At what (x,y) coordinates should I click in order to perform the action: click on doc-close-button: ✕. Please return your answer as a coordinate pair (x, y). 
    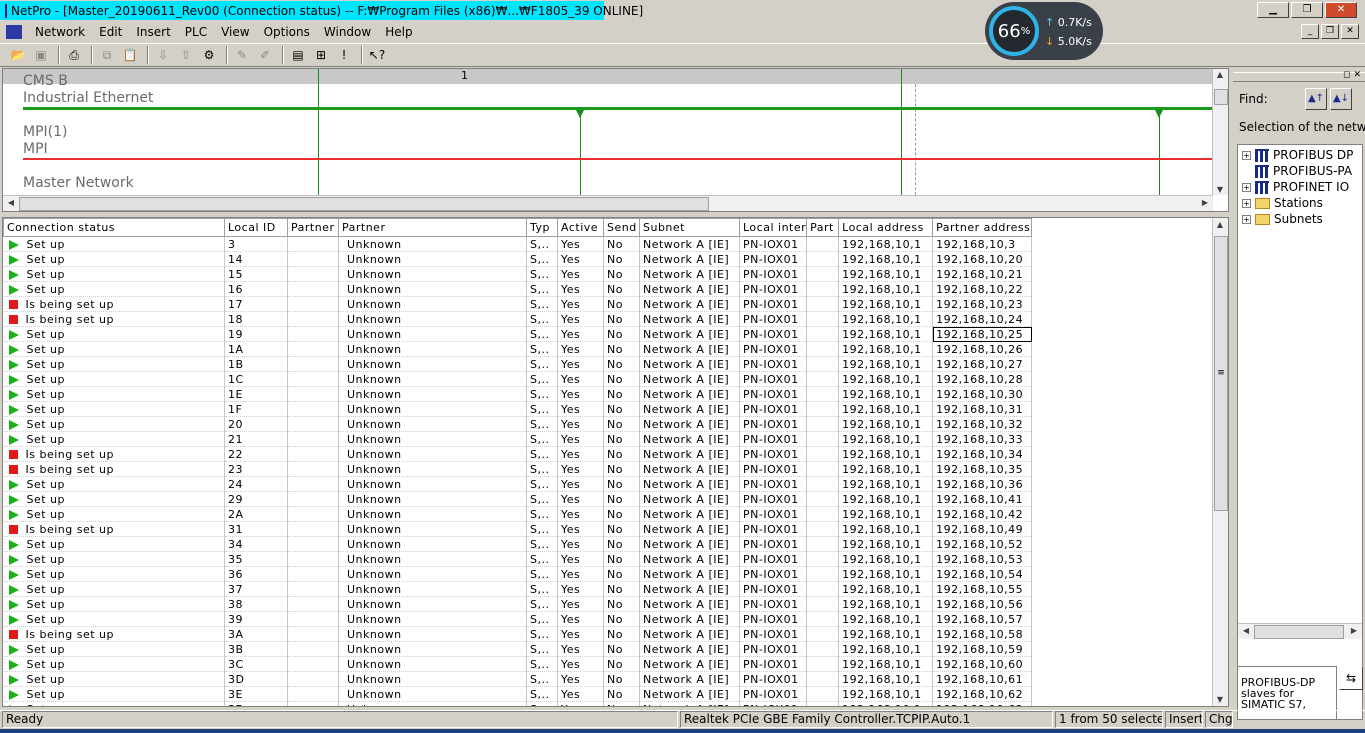
    Looking at the image, I should click on (1350, 31).